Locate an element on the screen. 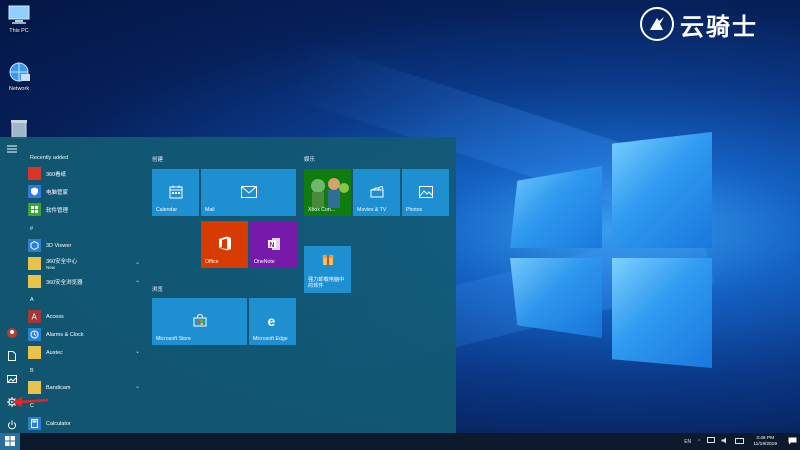  app-item-austec: Austec ⌄ is located at coordinates (84, 352).